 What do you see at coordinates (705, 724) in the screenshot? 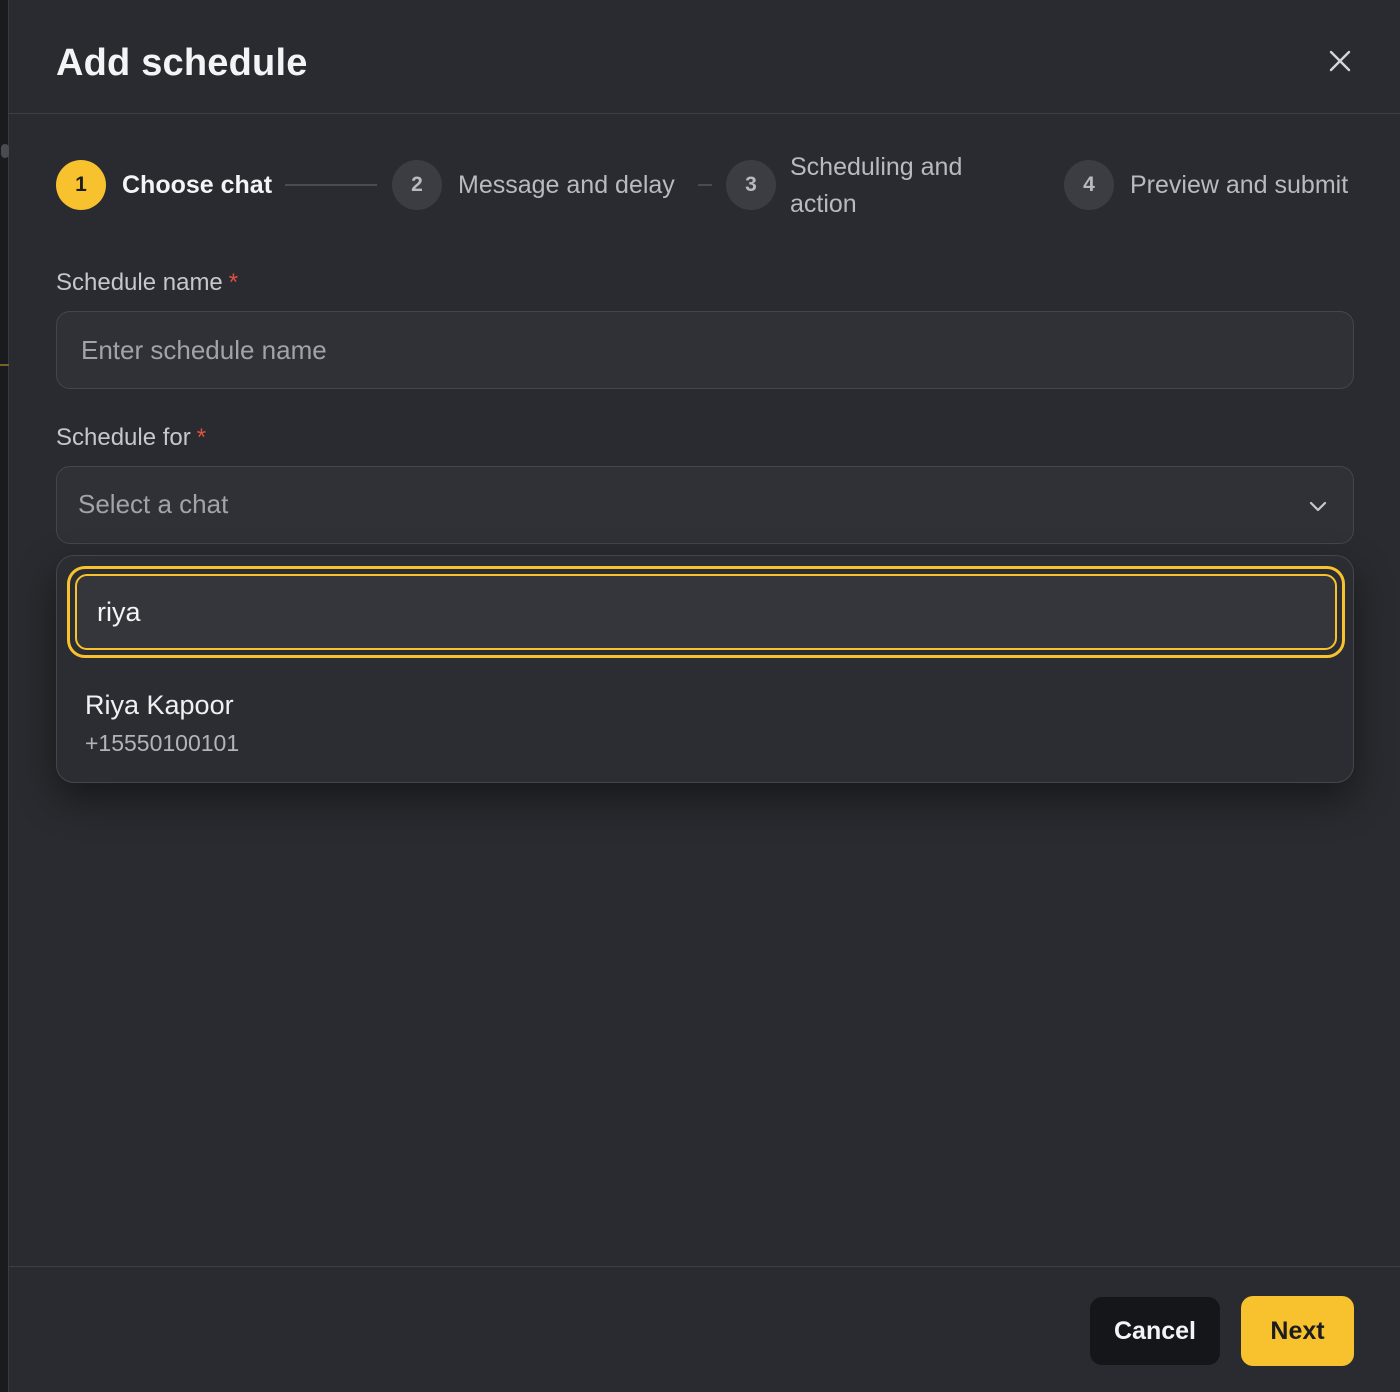
I see `chat-option: Riya Kapoor +15550100101` at bounding box center [705, 724].